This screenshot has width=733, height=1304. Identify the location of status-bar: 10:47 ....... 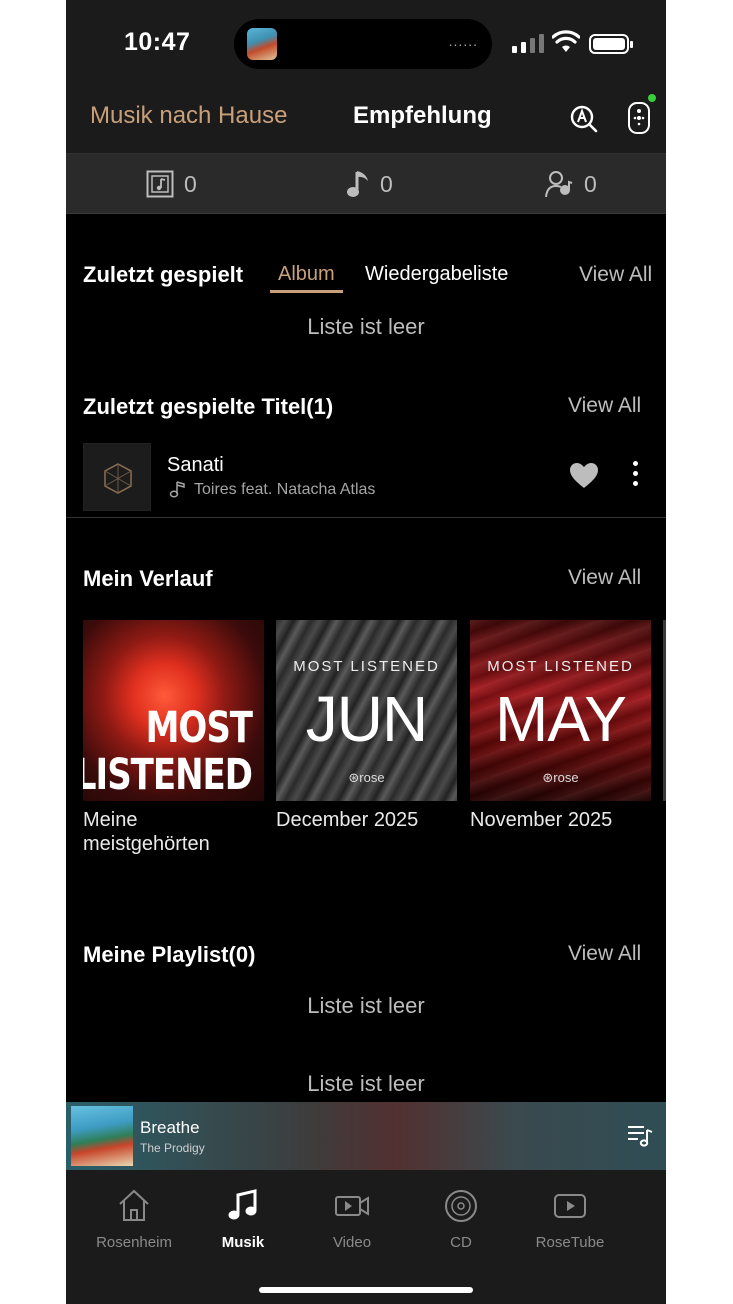
(366, 42).